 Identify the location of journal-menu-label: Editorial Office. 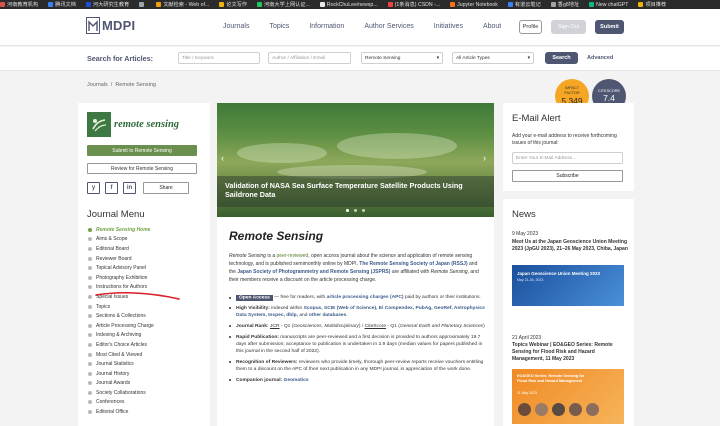
(112, 412).